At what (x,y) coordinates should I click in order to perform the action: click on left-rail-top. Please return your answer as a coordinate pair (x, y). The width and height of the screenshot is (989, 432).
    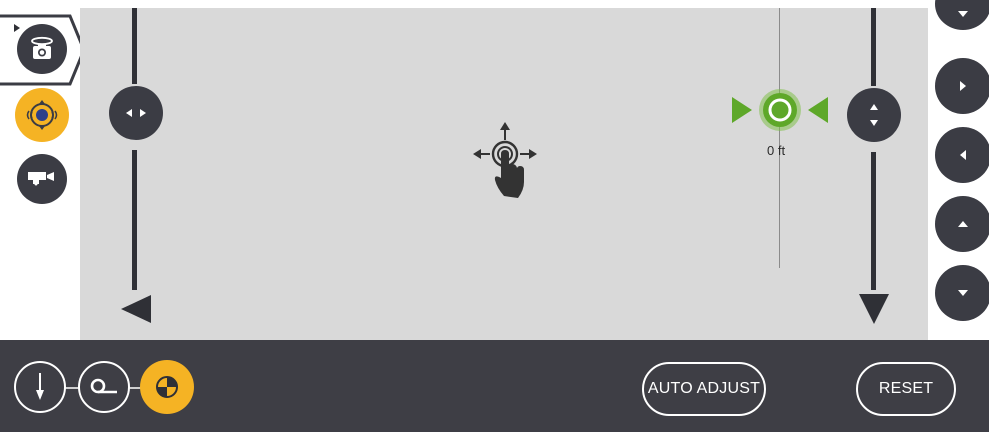
    Looking at the image, I should click on (134, 46).